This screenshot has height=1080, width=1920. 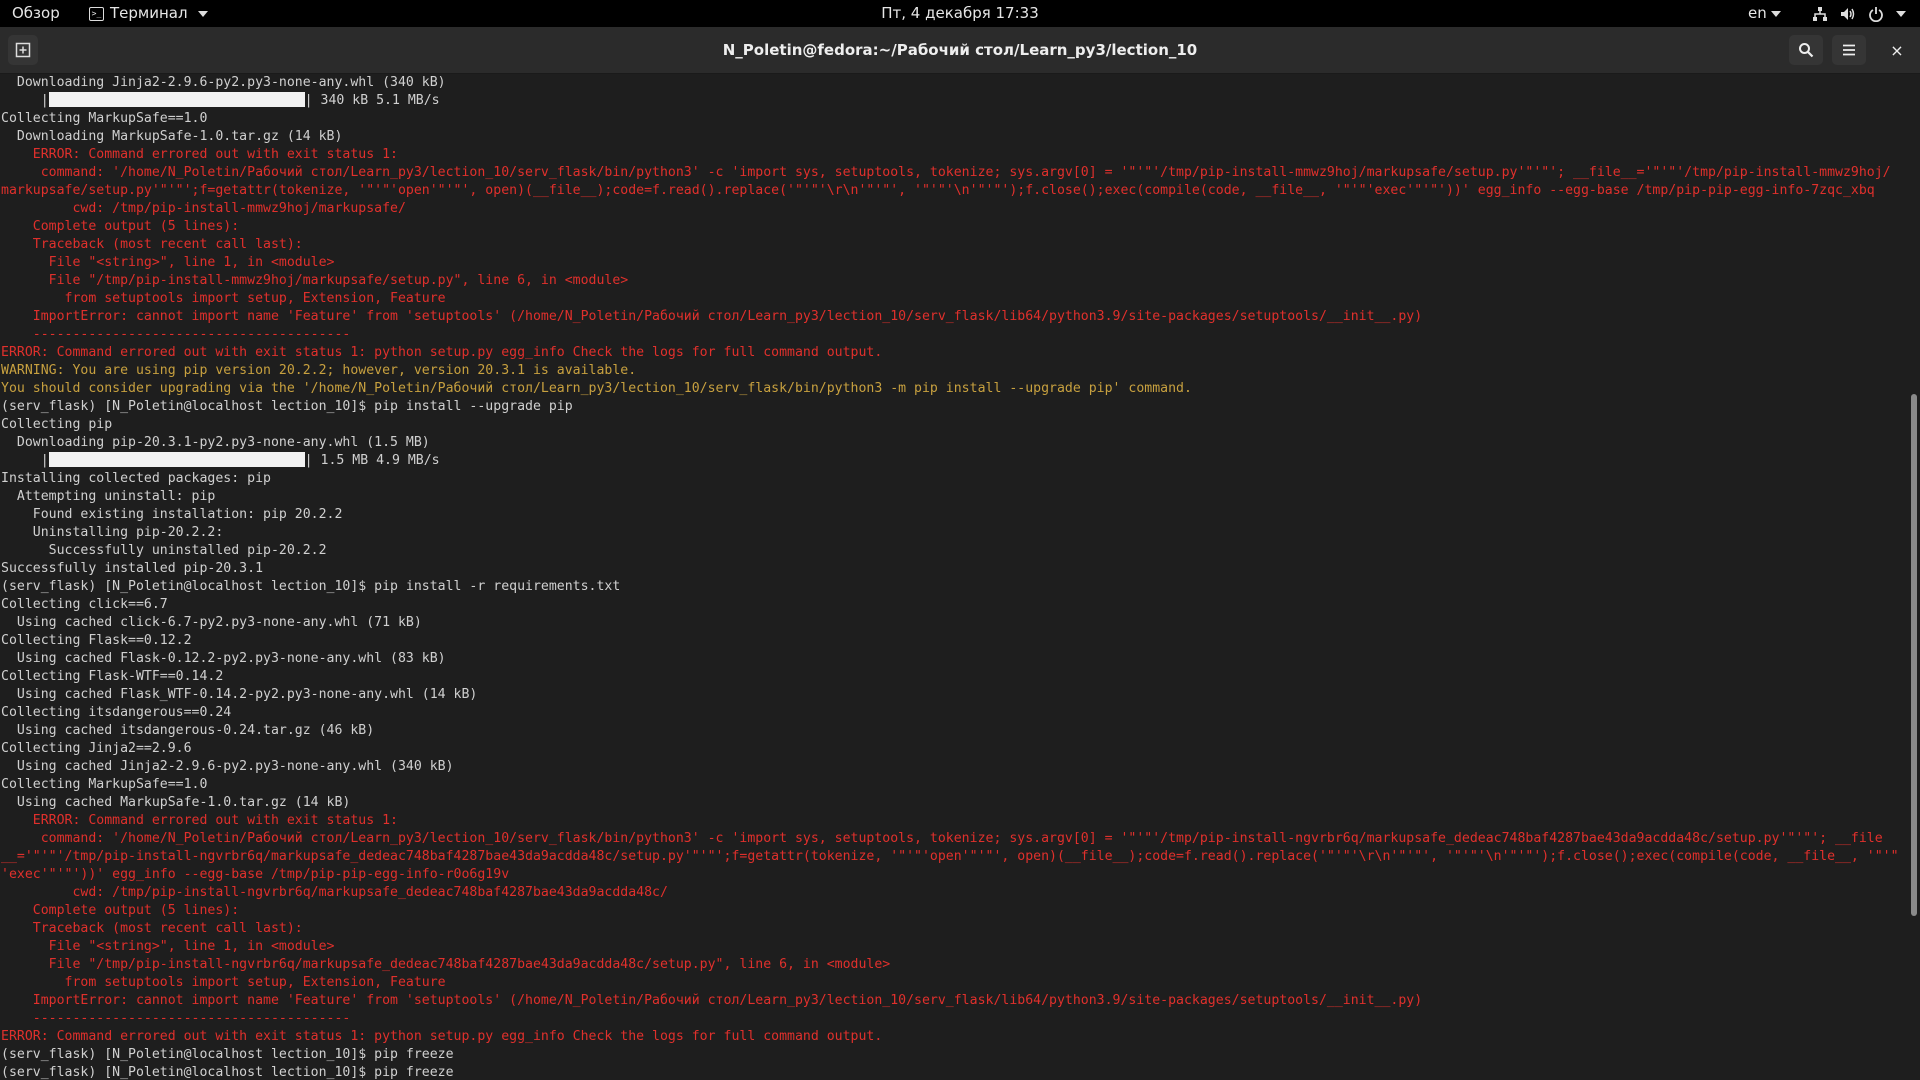 What do you see at coordinates (953, 497) in the screenshot?
I see `terminal-line: Attempting uninstall: pip` at bounding box center [953, 497].